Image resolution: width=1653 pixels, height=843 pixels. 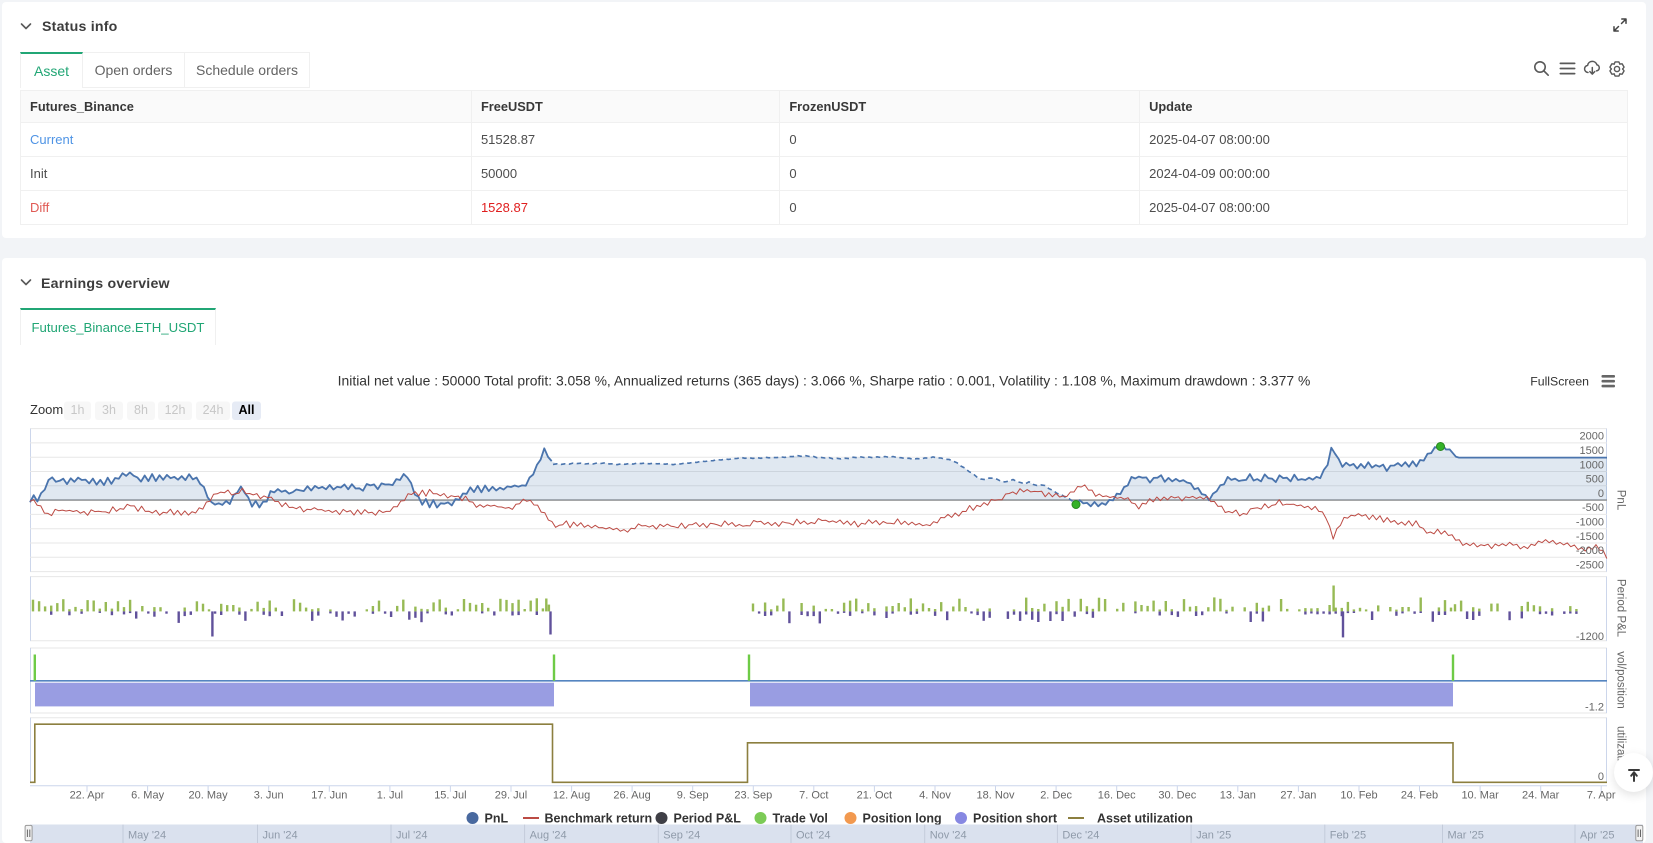 What do you see at coordinates (109, 410) in the screenshot?
I see `svg-text: 3h` at bounding box center [109, 410].